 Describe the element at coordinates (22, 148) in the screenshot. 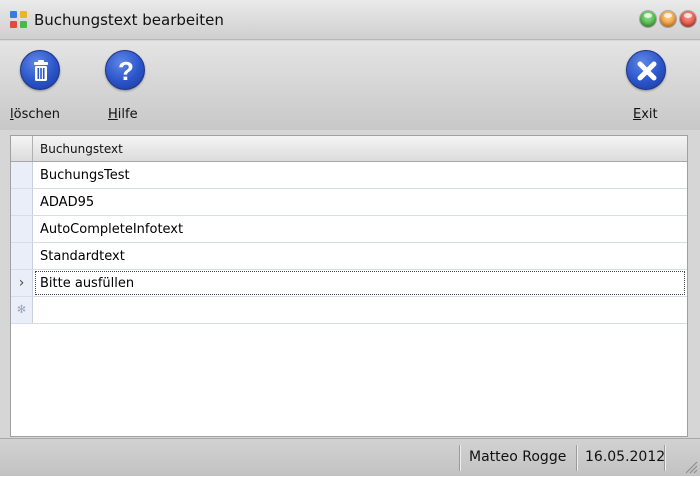

I see `grid-corner` at that location.